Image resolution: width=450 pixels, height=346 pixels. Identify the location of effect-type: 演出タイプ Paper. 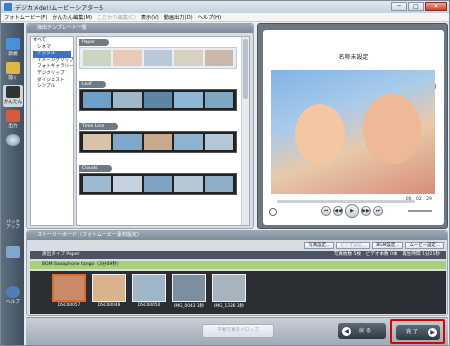
(61, 254).